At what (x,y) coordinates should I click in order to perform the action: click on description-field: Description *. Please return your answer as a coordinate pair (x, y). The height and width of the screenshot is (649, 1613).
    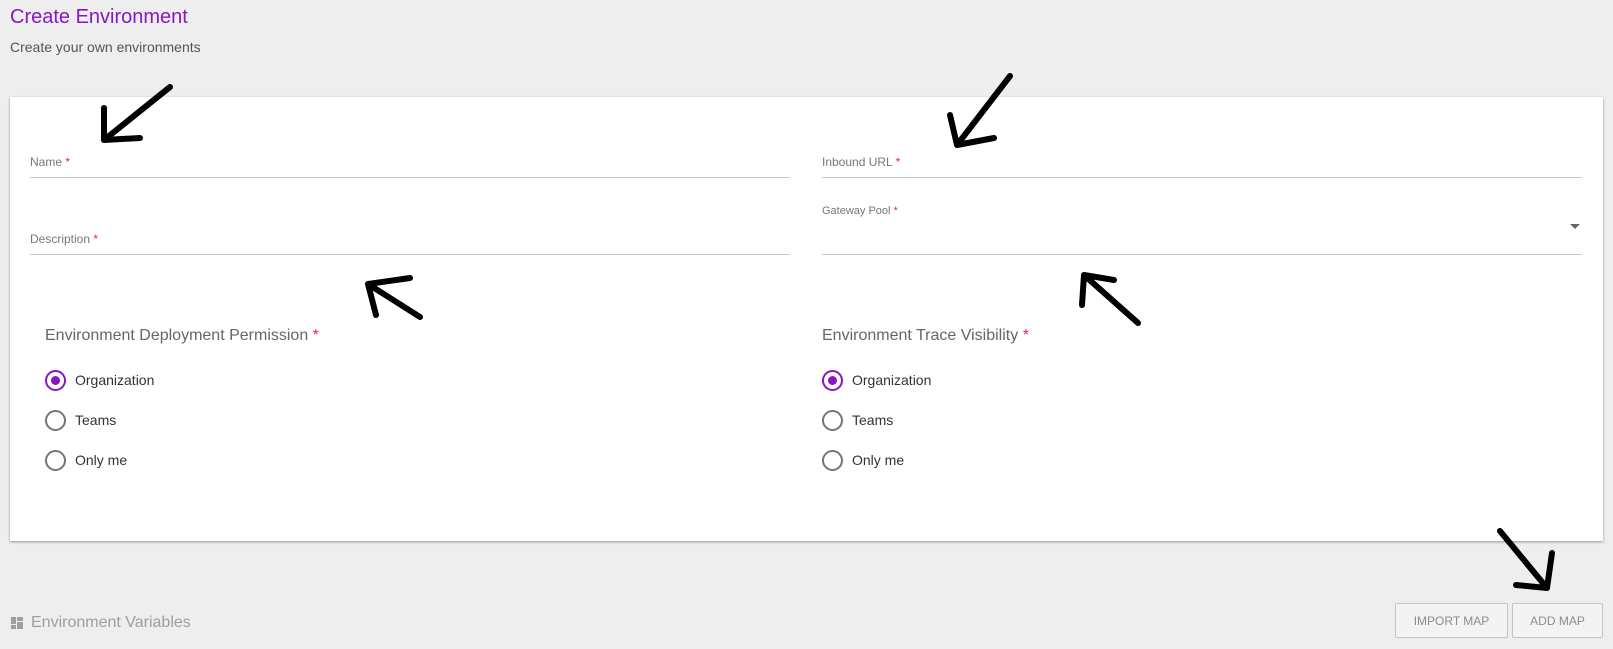
    Looking at the image, I should click on (410, 239).